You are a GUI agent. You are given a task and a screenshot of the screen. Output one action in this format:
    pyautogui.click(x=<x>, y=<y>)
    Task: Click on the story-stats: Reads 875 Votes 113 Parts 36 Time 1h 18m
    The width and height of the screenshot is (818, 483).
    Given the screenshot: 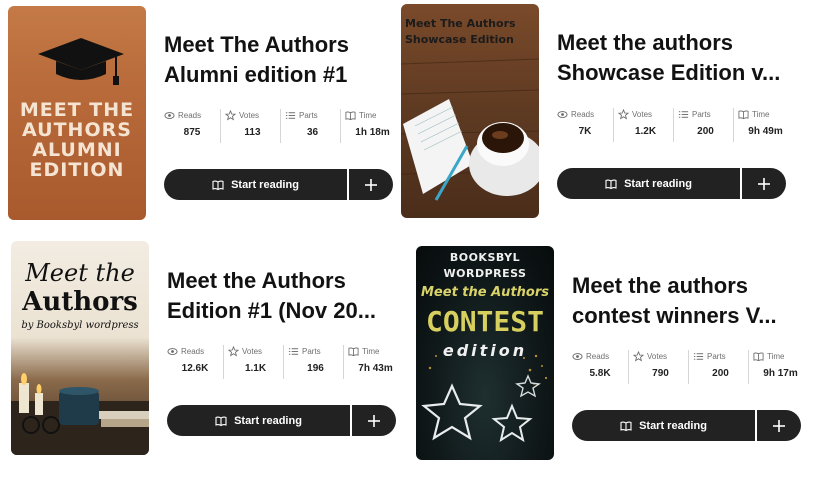 What is the action you would take?
    pyautogui.click(x=280, y=126)
    